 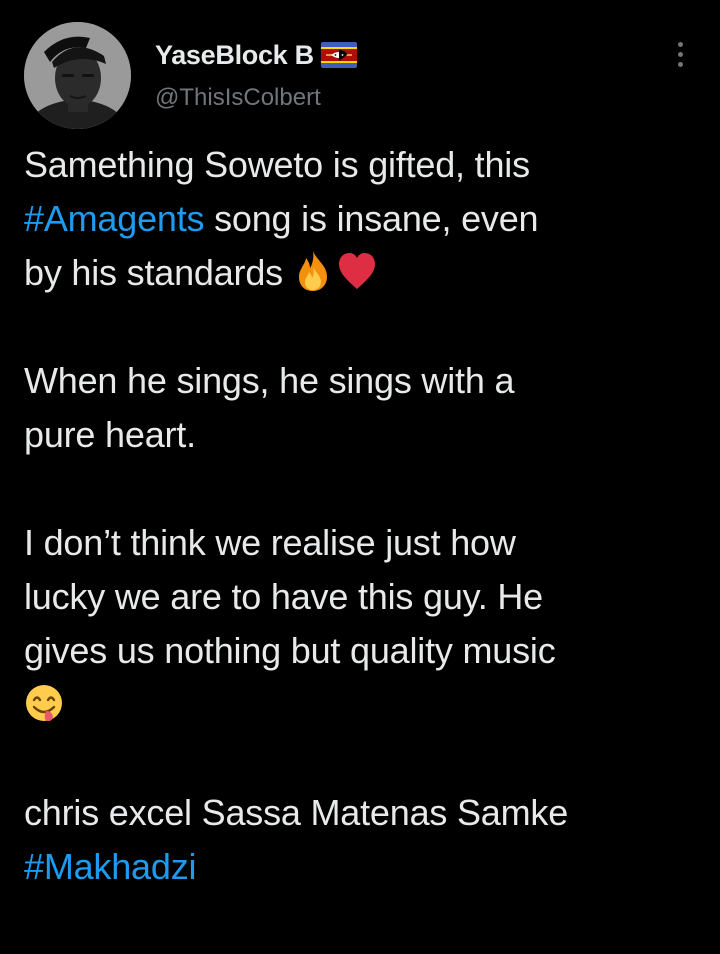 I want to click on face-savoring-food-emoji-icon, so click(x=44, y=703).